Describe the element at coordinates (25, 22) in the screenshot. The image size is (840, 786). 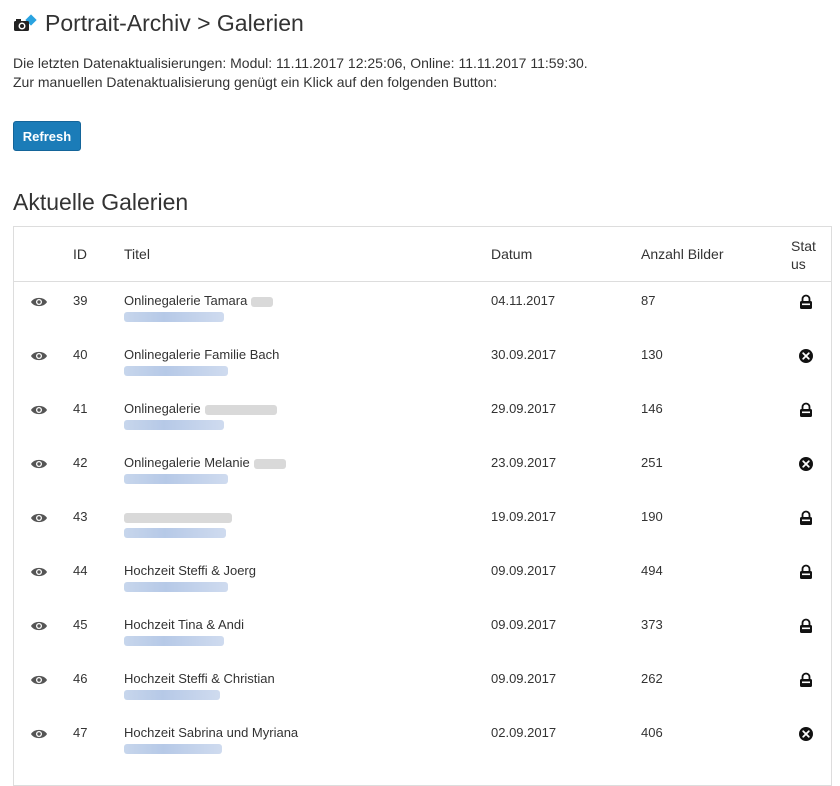
I see `camera-logo-icon` at that location.